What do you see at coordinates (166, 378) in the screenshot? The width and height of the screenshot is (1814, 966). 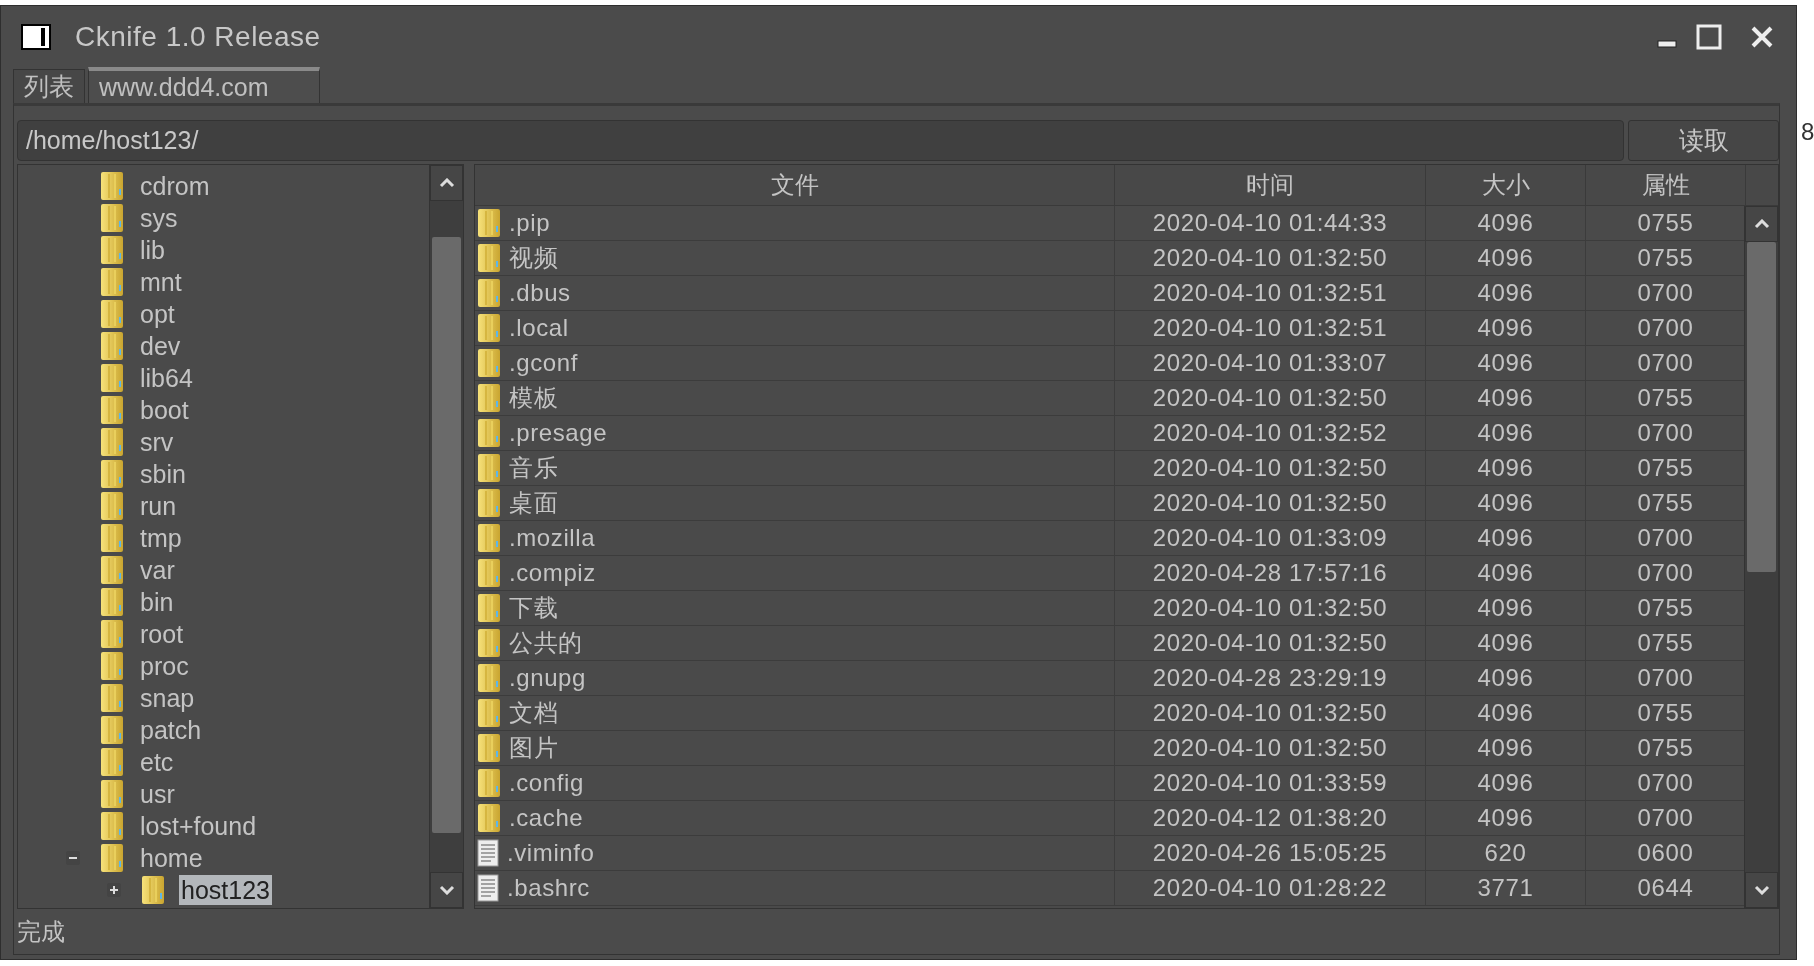 I see `tree-item: lib64` at bounding box center [166, 378].